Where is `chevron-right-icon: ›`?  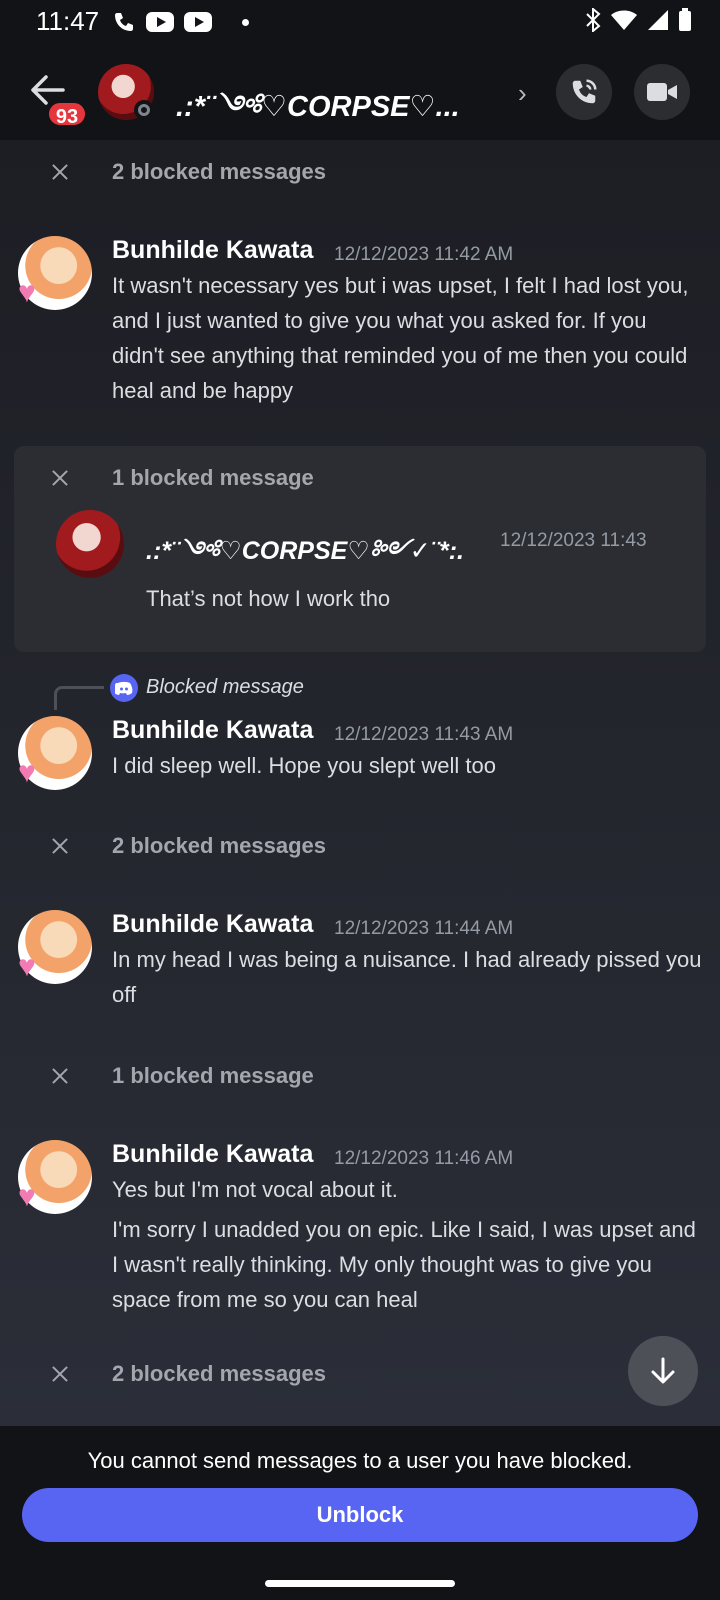
chevron-right-icon: › is located at coordinates (522, 93).